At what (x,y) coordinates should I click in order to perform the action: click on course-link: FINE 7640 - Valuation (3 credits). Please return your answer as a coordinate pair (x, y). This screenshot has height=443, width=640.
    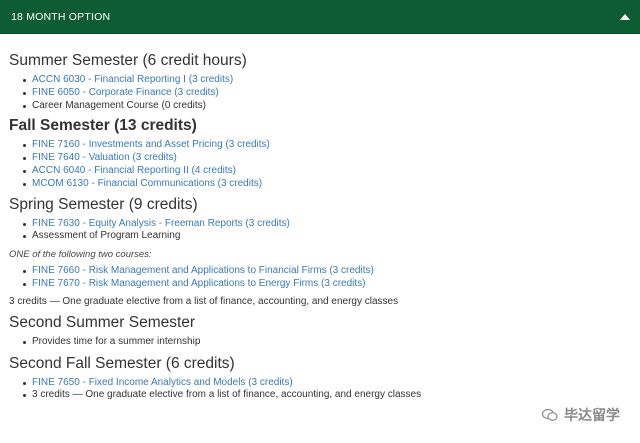
    Looking at the image, I should click on (104, 157).